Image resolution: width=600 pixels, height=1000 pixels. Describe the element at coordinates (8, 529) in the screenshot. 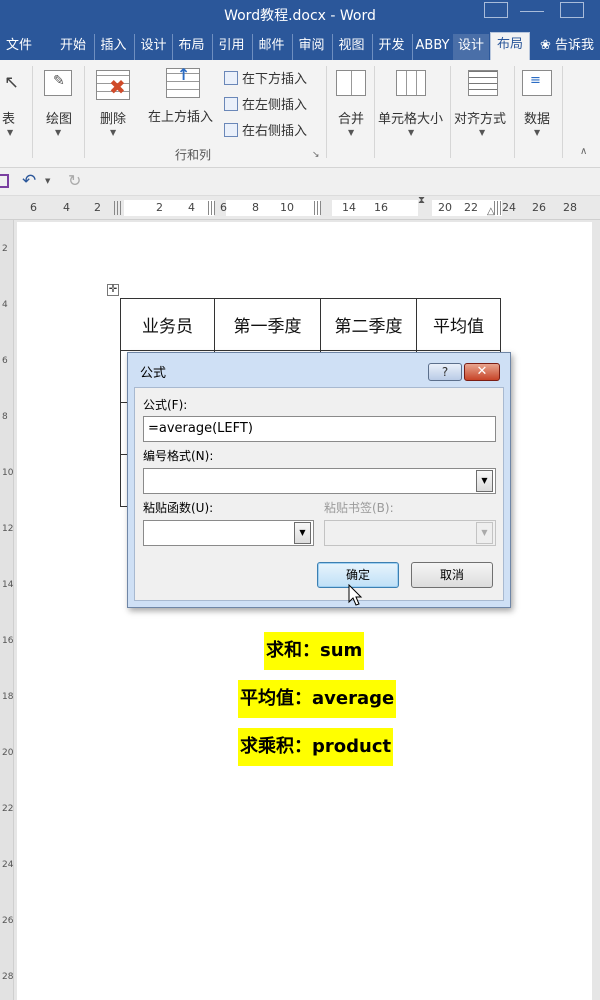

I see `ruler-number: 12` at that location.